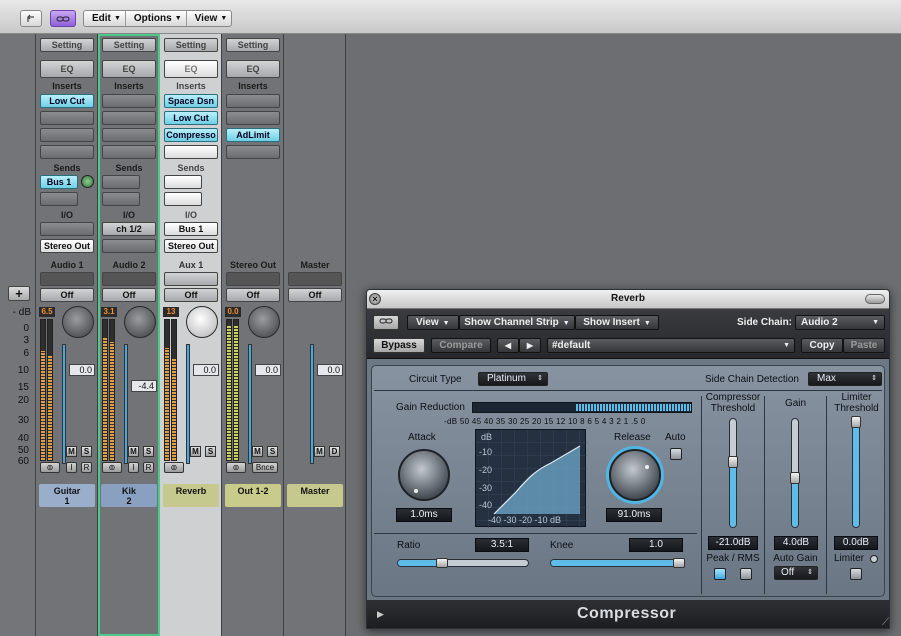 The width and height of the screenshot is (901, 636). What do you see at coordinates (845, 379) in the screenshot?
I see `side-chain-detection-menu: Max ⇕` at bounding box center [845, 379].